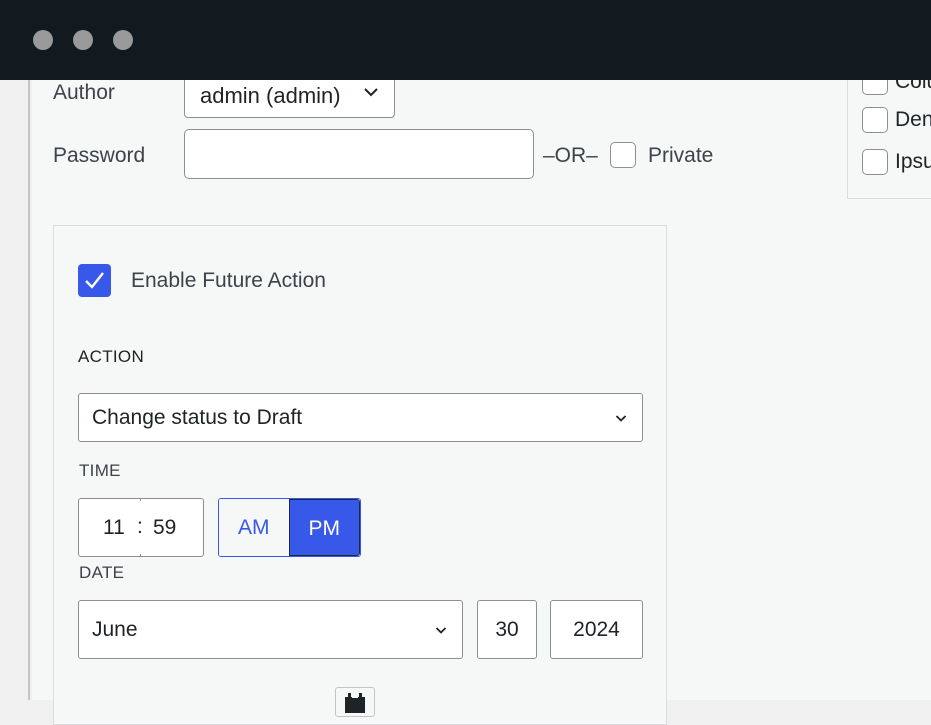 The image size is (931, 725). I want to click on meridiem-toggle: AM PM, so click(289, 527).